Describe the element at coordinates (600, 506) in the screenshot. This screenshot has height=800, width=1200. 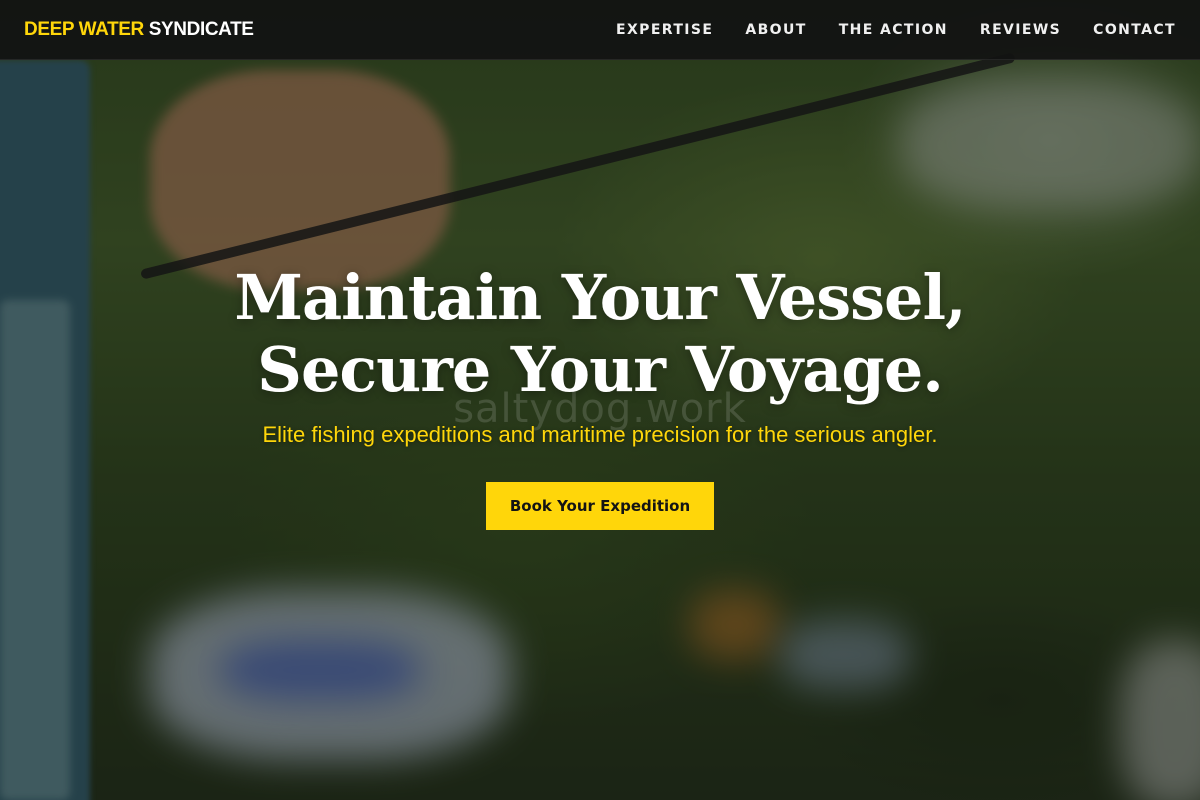
I see `book-expedition-button: Book Your Expedition` at that location.